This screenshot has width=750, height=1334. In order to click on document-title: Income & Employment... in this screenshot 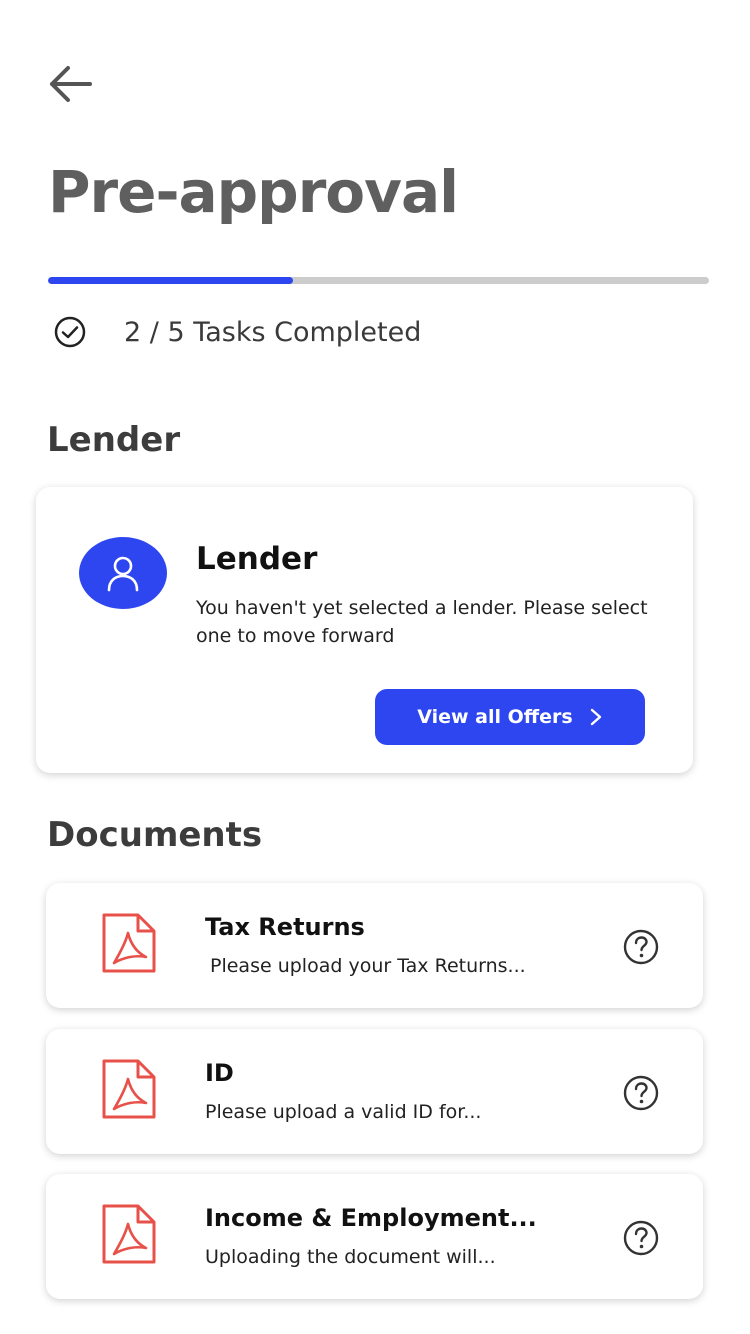, I will do `click(371, 1218)`.